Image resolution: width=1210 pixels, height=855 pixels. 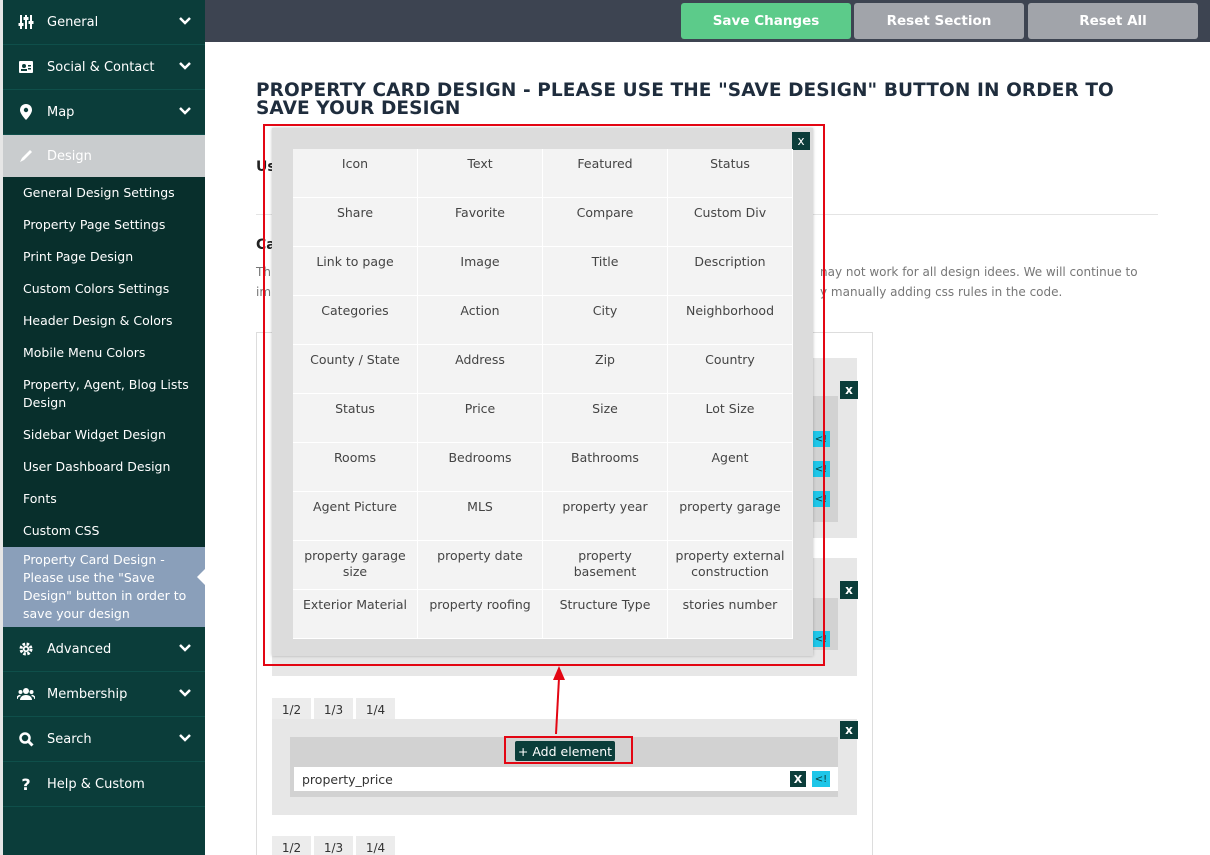 What do you see at coordinates (568, 750) in the screenshot?
I see `highlight-box-add-element` at bounding box center [568, 750].